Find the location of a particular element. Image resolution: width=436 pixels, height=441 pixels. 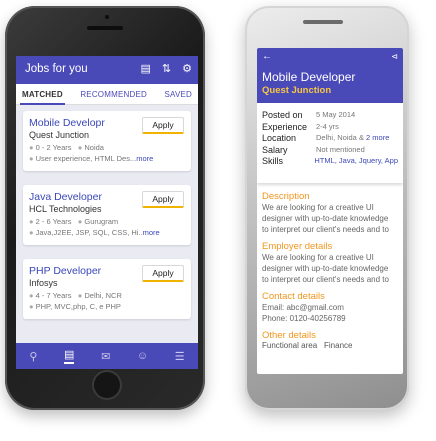

info-row-experience: Experience 2-4 yrs is located at coordinates (330, 128).